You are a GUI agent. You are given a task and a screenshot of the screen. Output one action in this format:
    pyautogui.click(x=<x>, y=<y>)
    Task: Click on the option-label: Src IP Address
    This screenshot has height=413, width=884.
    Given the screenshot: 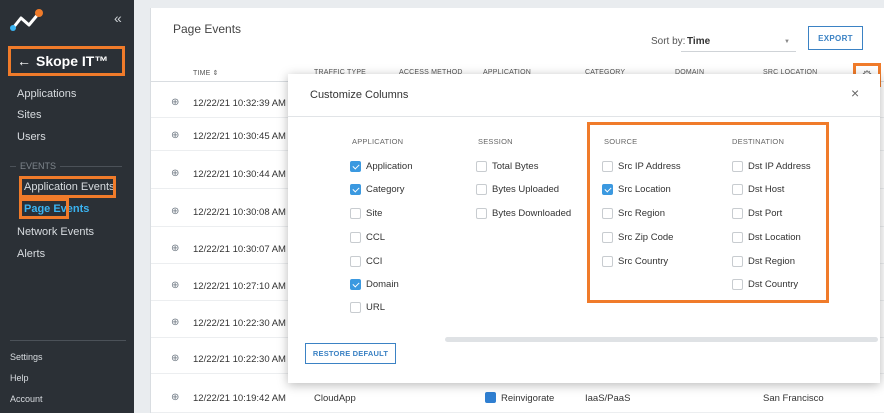 What is the action you would take?
    pyautogui.click(x=649, y=166)
    